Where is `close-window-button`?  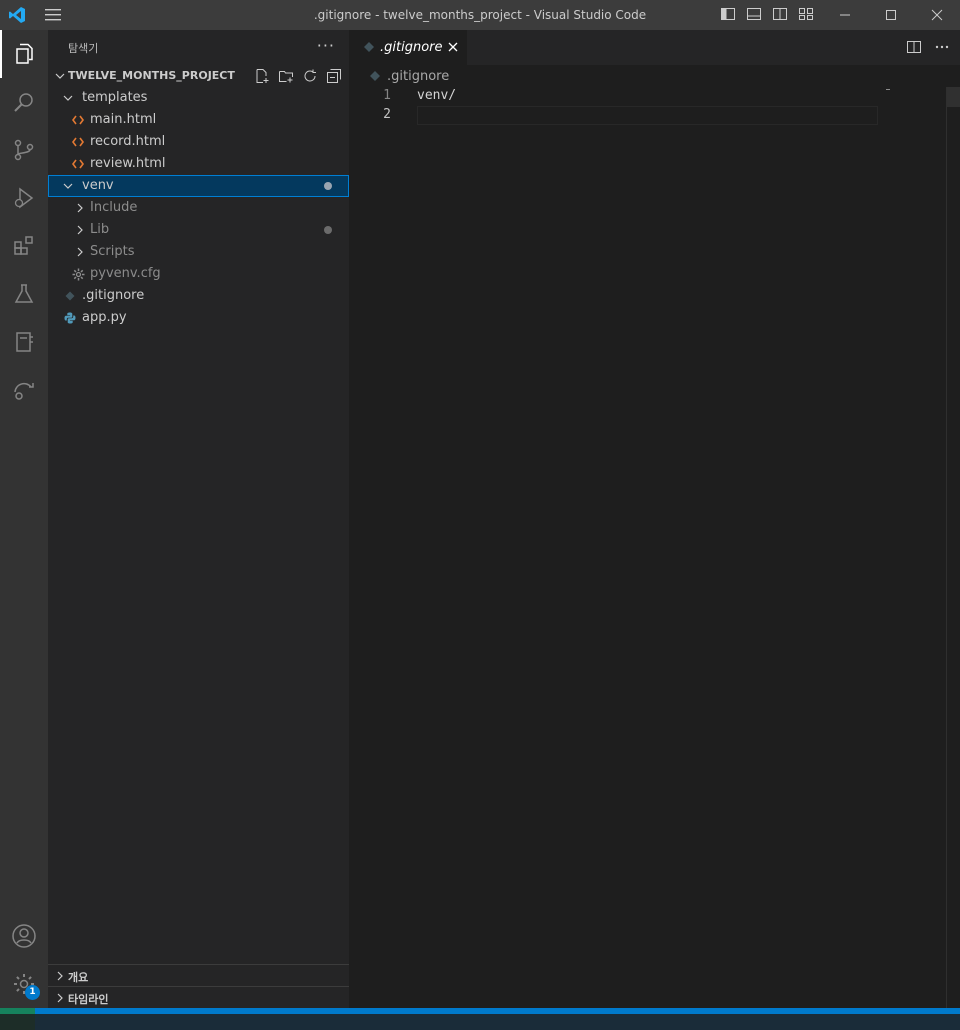 close-window-button is located at coordinates (937, 15).